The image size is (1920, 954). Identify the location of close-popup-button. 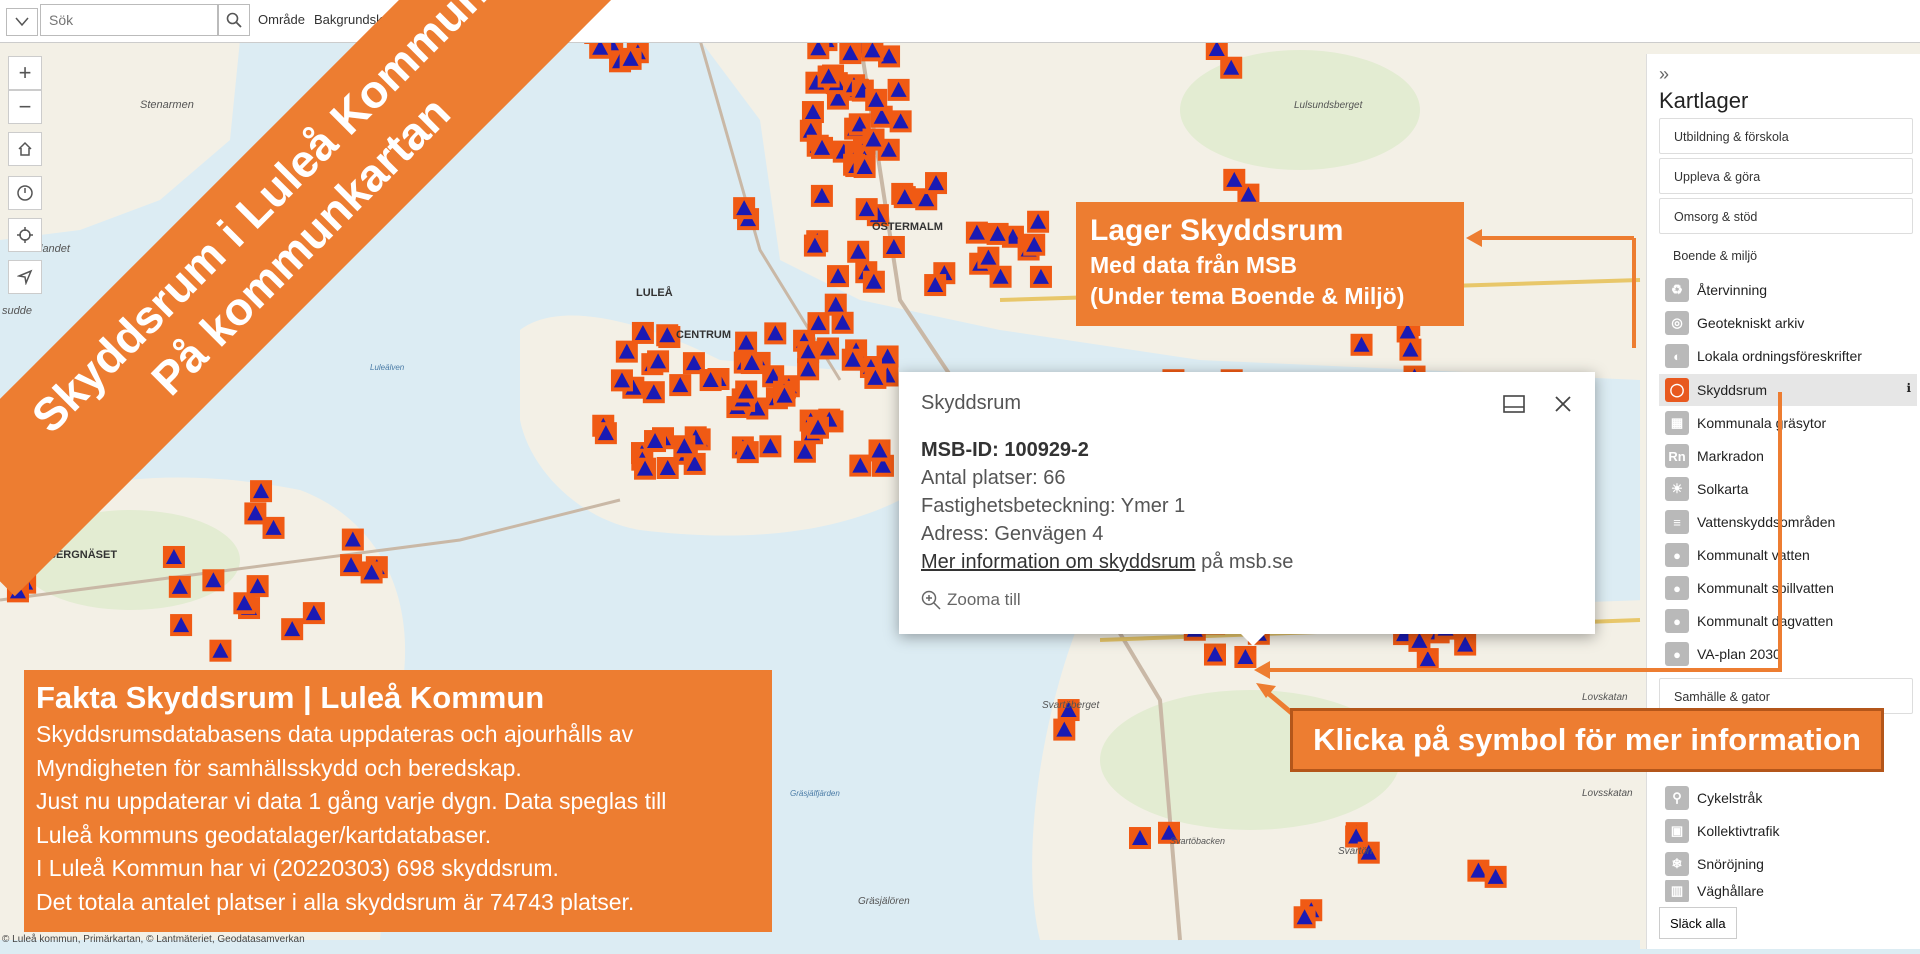
(1563, 404).